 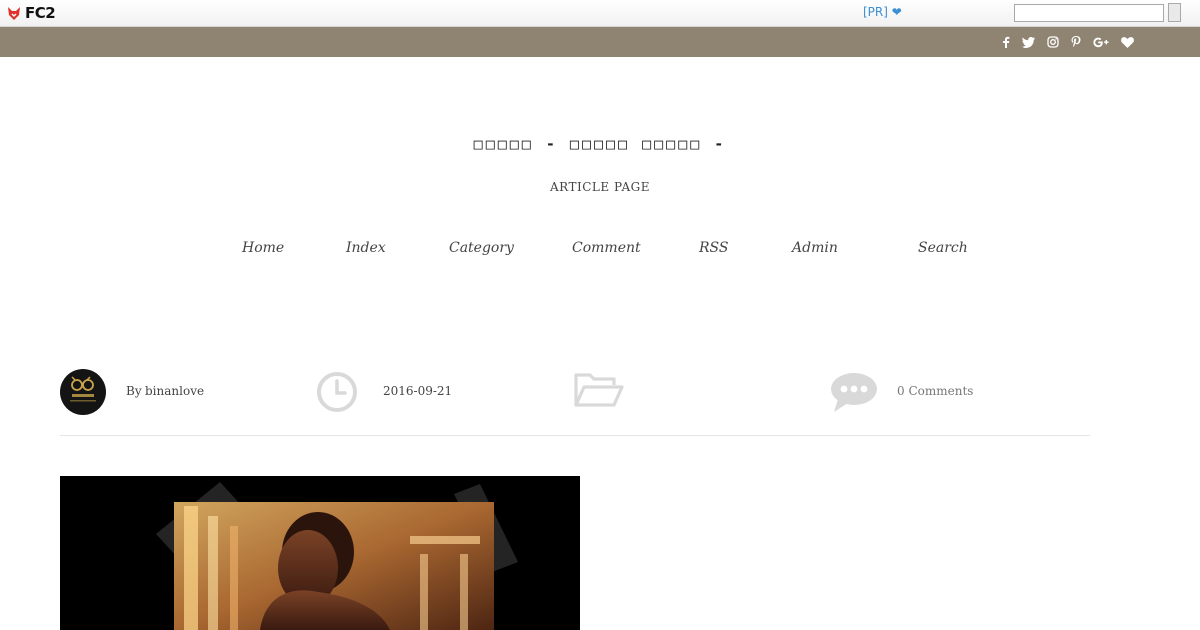 I want to click on nav-comment: Comment, so click(x=606, y=248).